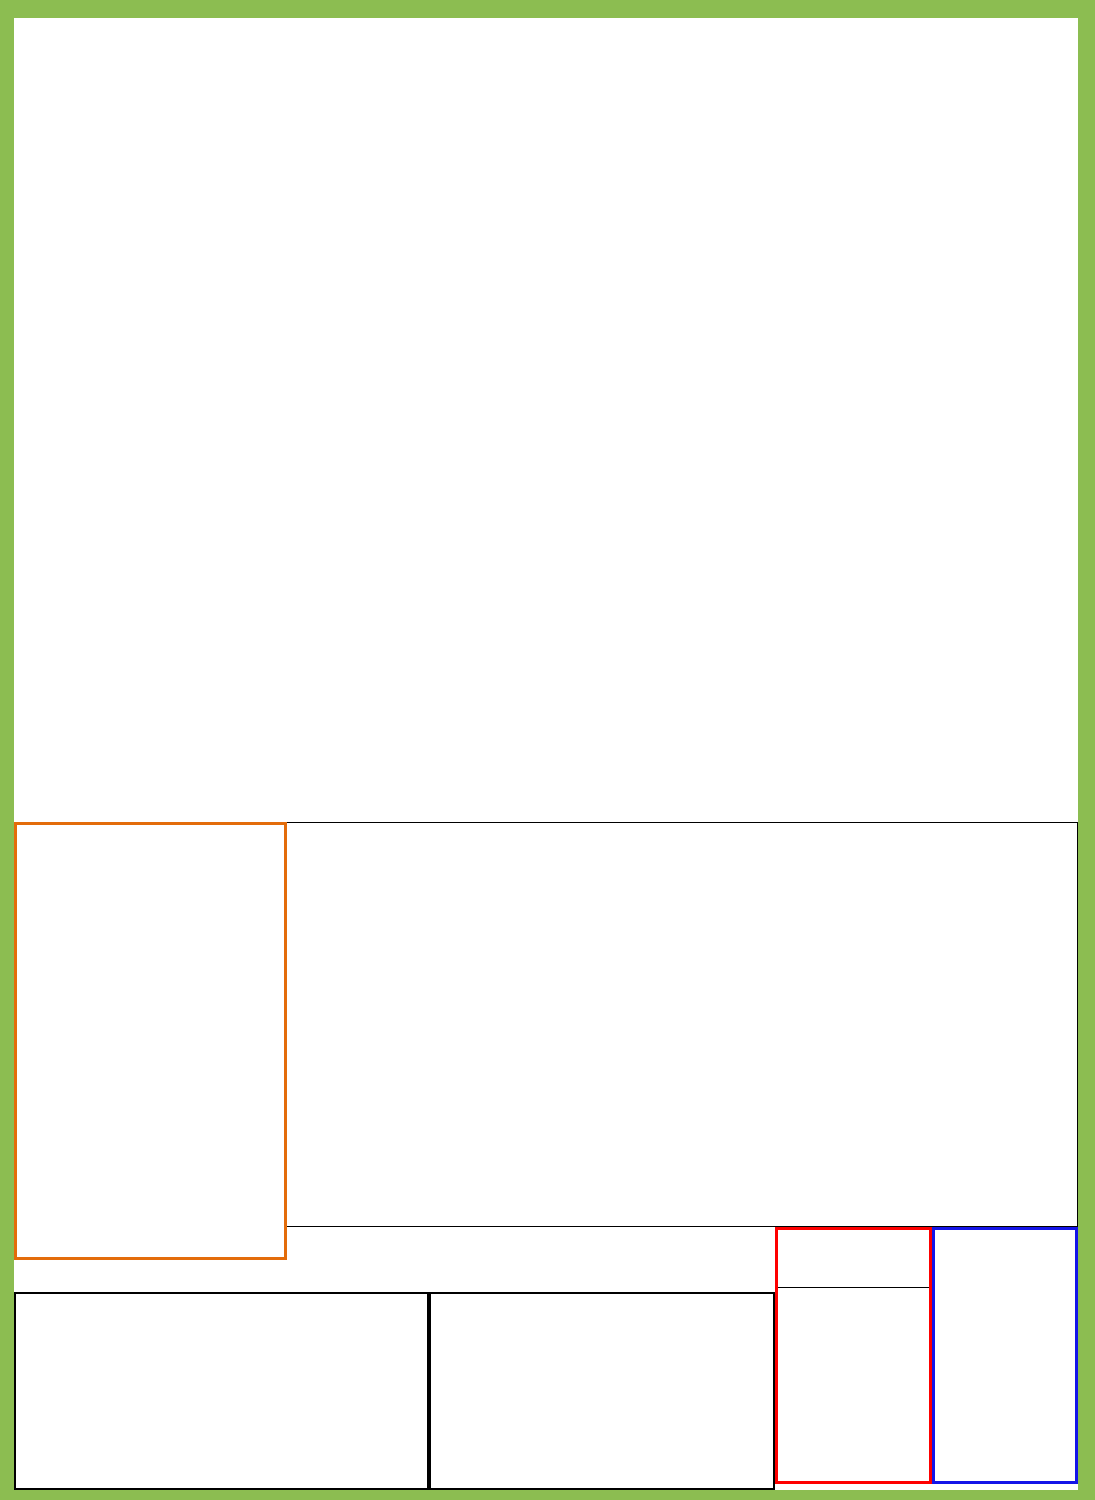 Image resolution: width=1095 pixels, height=1500 pixels. Describe the element at coordinates (853, 1259) in the screenshot. I see `limit-box-title` at that location.